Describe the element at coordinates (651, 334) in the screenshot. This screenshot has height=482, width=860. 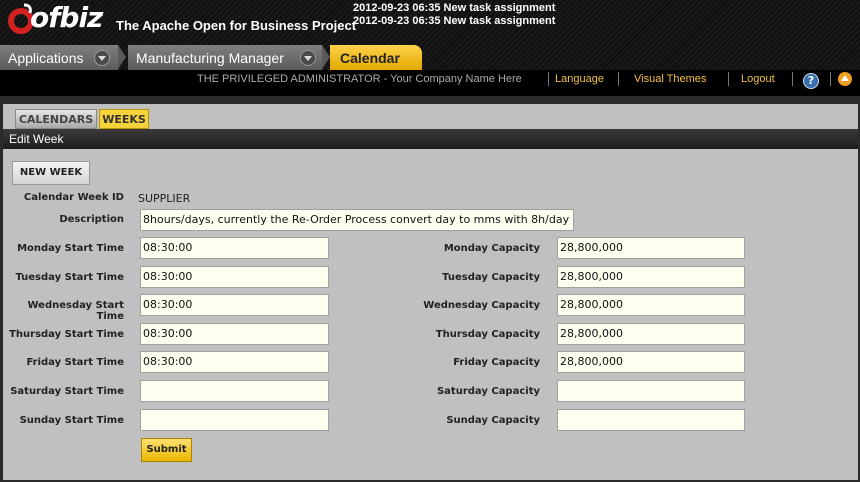
I see `thursday-capacity-input: 28,800,000` at that location.